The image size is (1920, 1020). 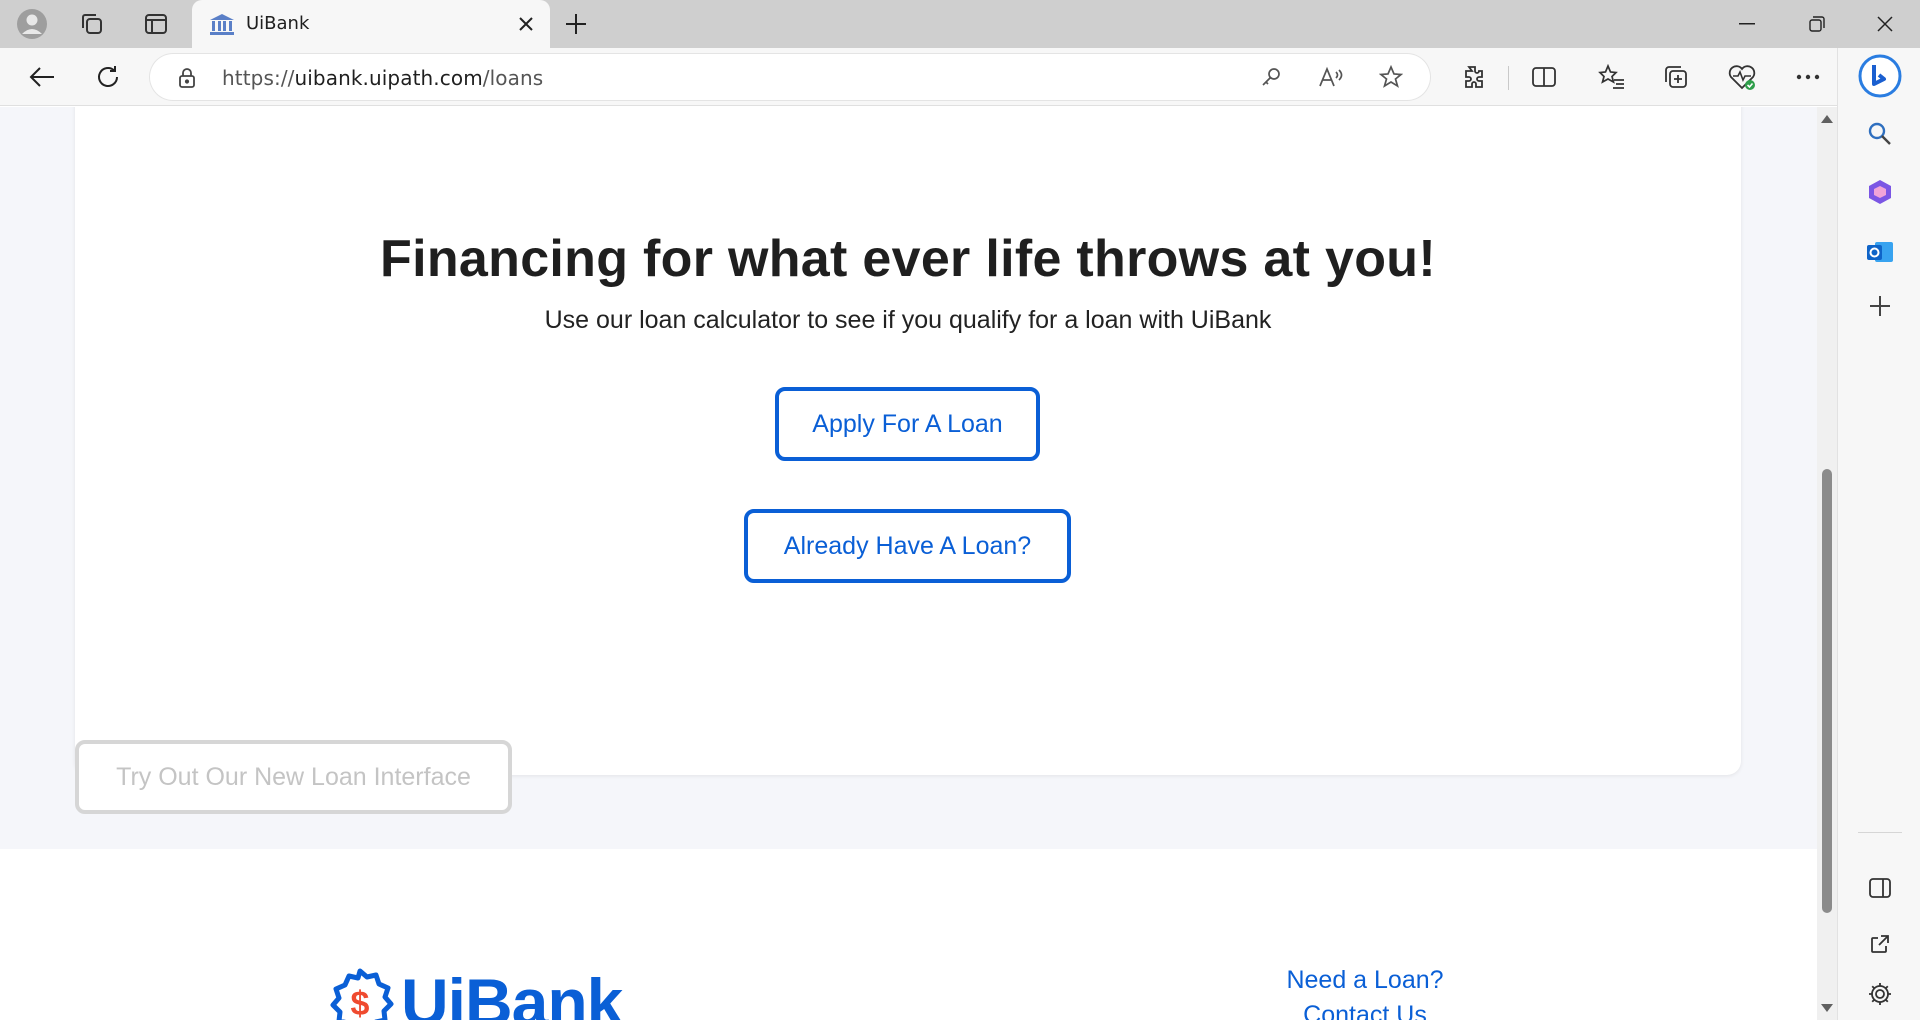 What do you see at coordinates (1747, 24) in the screenshot?
I see `minimize-icon` at bounding box center [1747, 24].